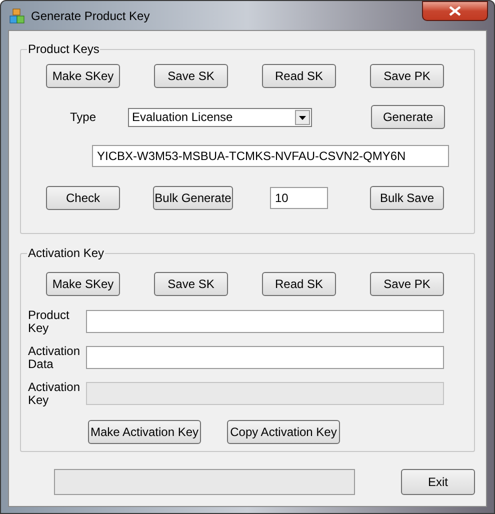 The image size is (495, 514). Describe the element at coordinates (193, 198) in the screenshot. I see `button: Bulk Generate` at that location.